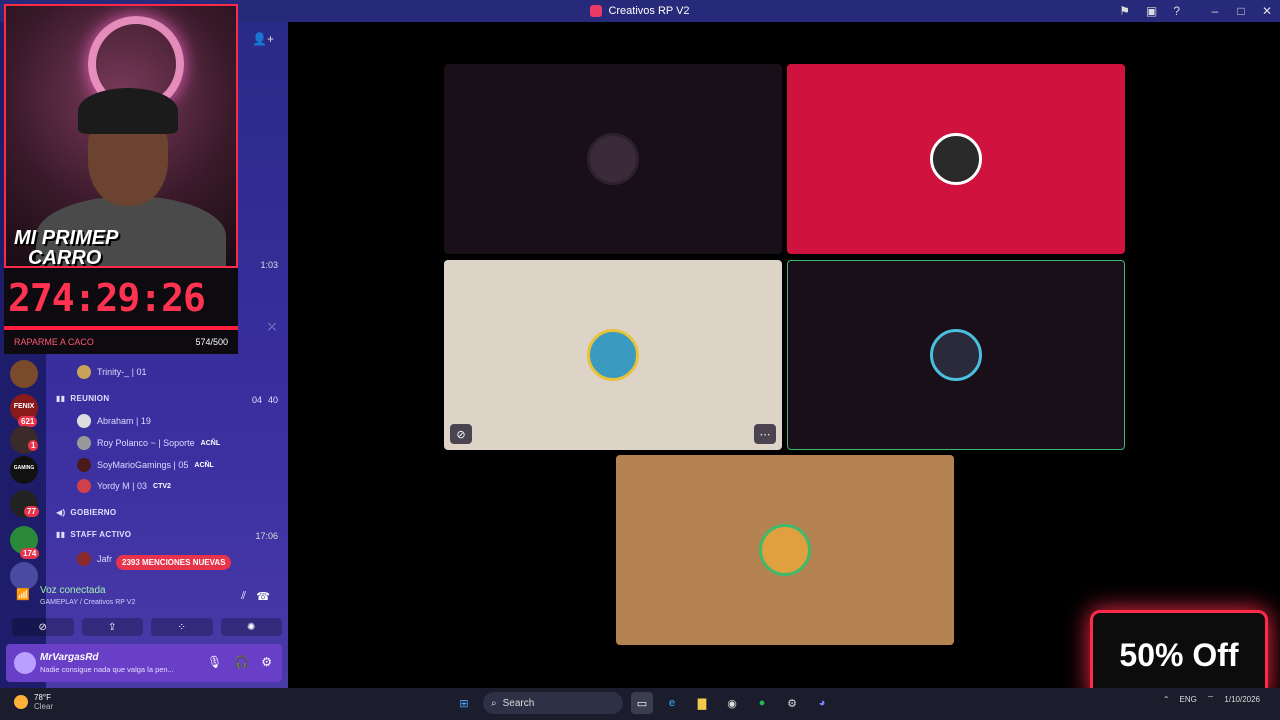 The width and height of the screenshot is (1280, 720). I want to click on goal-label: RAPARME A CACO, so click(54, 342).